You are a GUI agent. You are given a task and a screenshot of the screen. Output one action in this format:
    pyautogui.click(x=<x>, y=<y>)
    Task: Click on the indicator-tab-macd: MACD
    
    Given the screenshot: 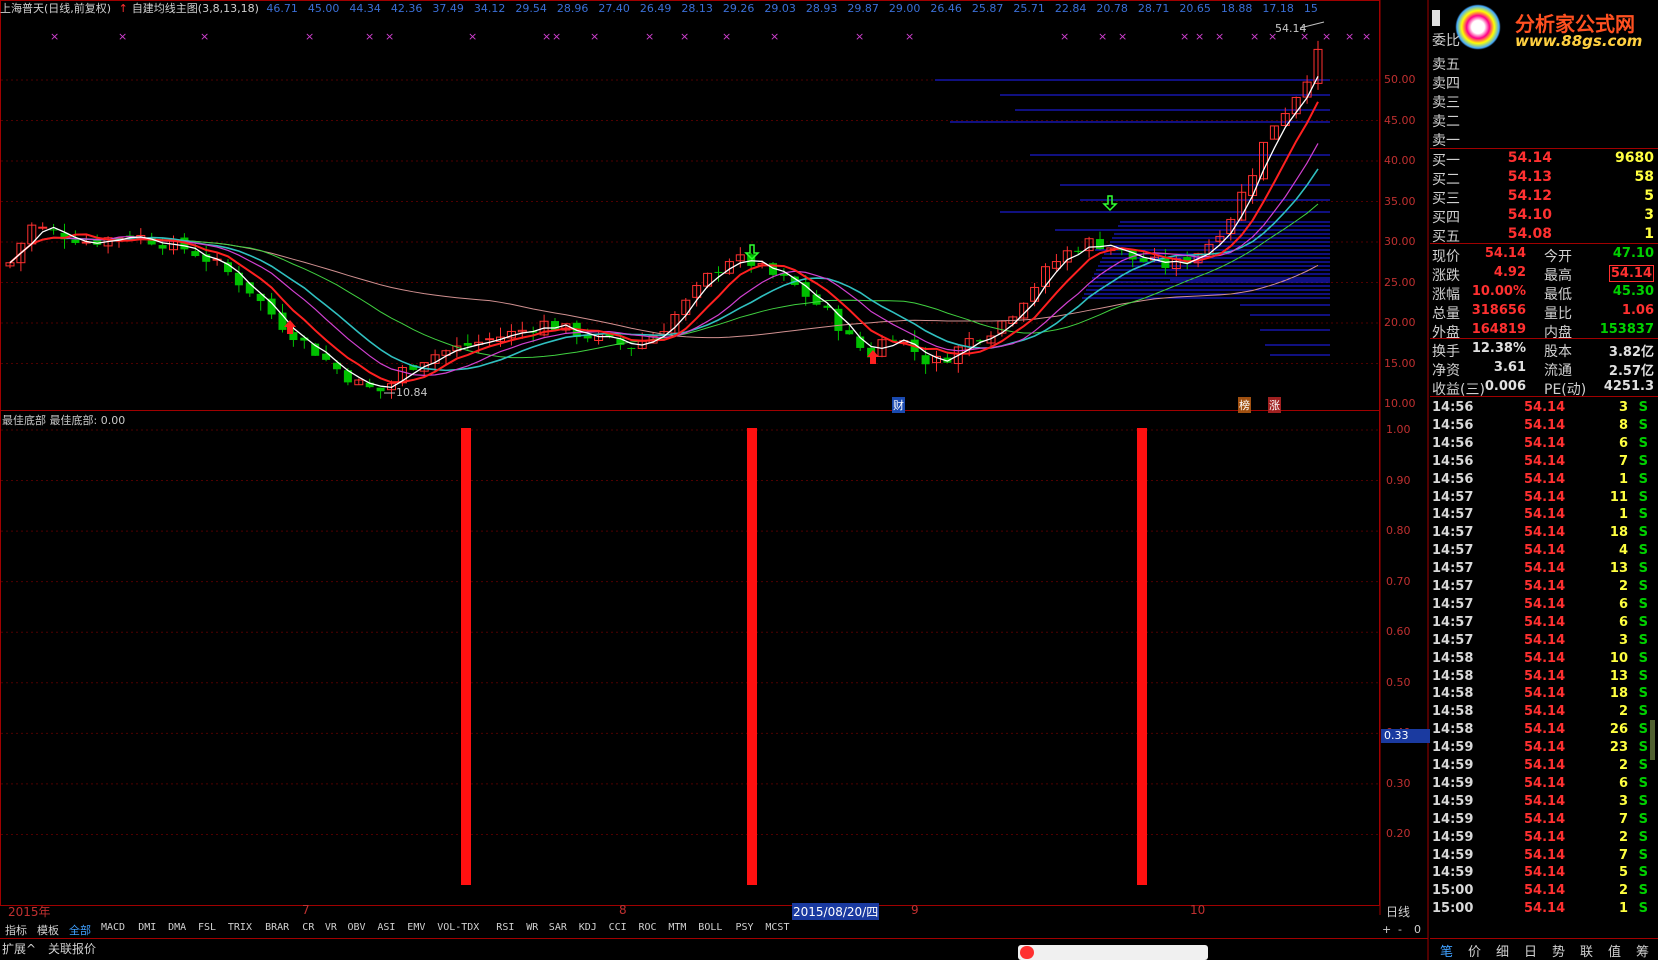 What is the action you would take?
    pyautogui.click(x=113, y=930)
    